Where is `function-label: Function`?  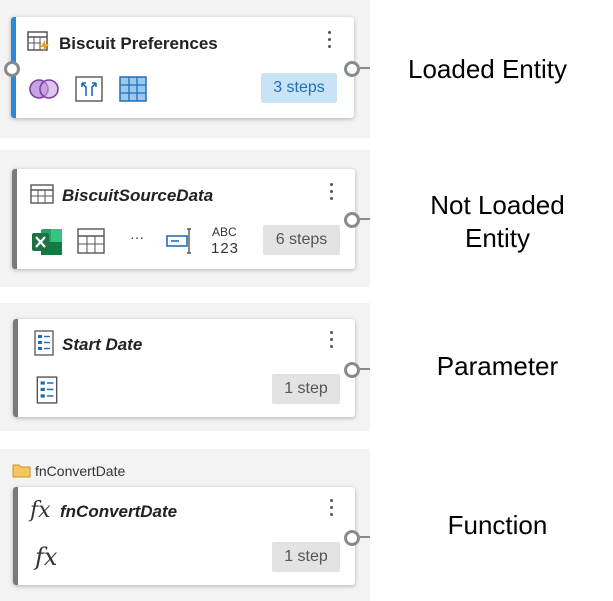 function-label: Function is located at coordinates (497, 525).